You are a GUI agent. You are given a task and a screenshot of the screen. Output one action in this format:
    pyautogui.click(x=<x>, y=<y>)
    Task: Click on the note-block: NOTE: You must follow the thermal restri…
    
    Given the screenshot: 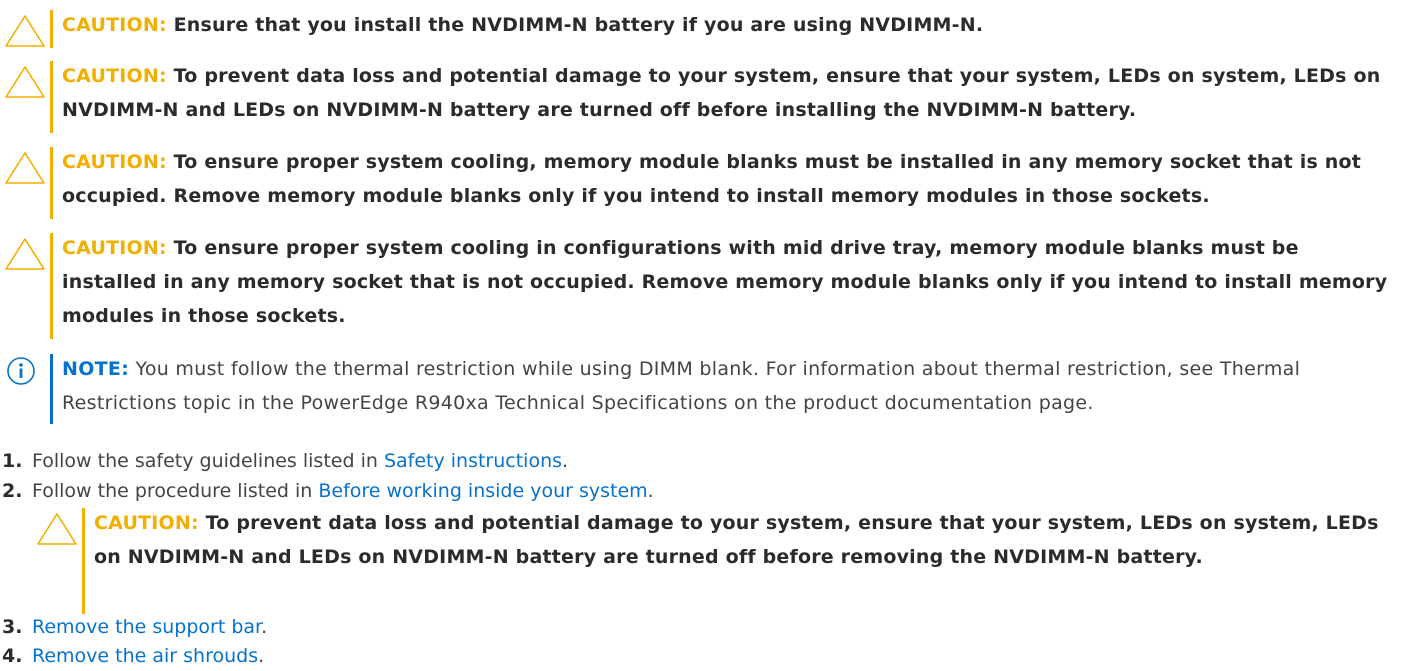 What is the action you would take?
    pyautogui.click(x=705, y=389)
    